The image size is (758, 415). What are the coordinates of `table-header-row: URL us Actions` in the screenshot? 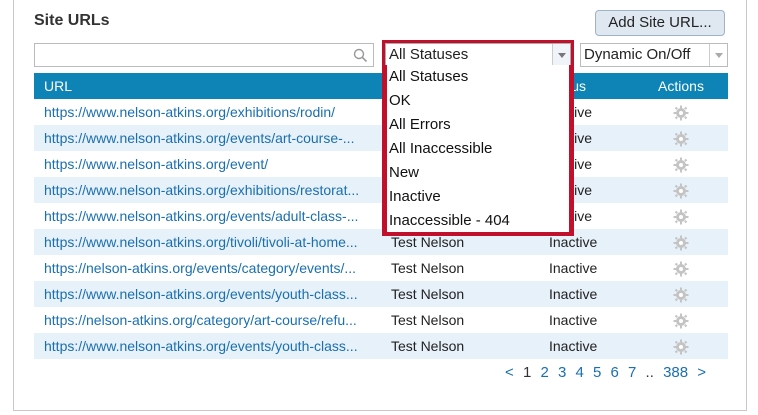 It's located at (381, 86).